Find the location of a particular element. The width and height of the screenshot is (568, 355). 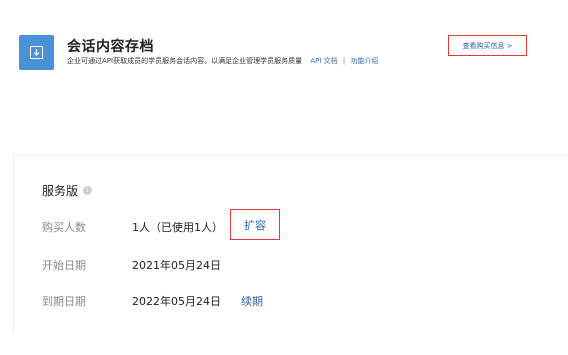

feature-intro-link: 功能介绍 is located at coordinates (364, 61).